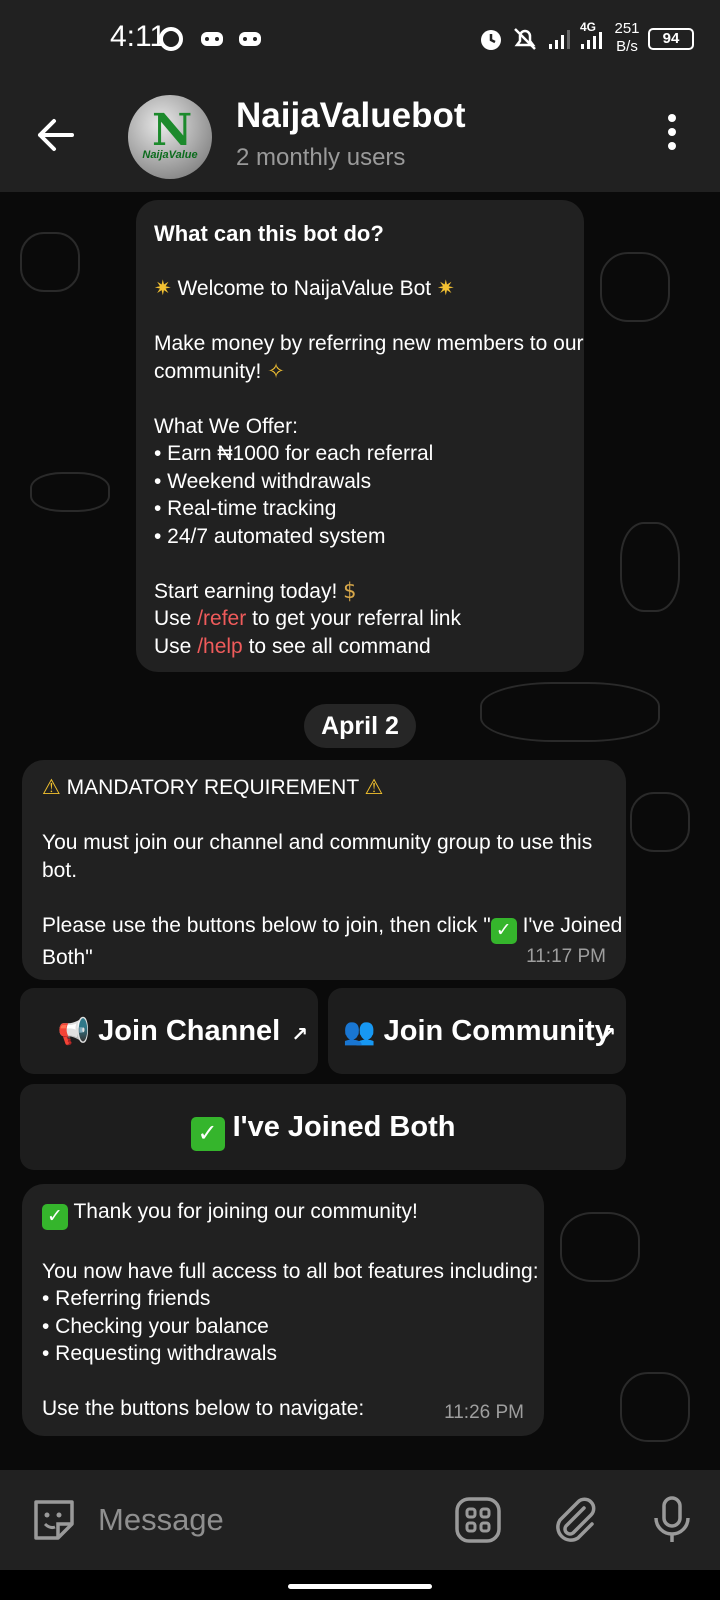 This screenshot has height=1600, width=720. What do you see at coordinates (359, 1032) in the screenshot?
I see `people-icon: 👥` at bounding box center [359, 1032].